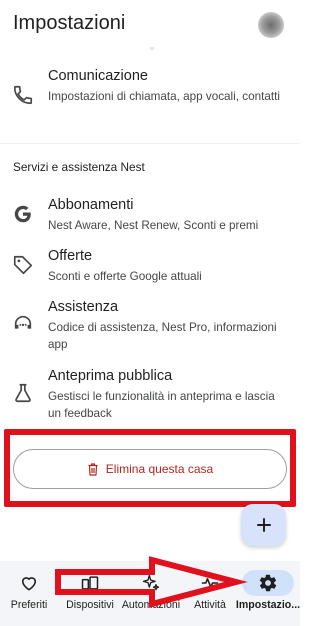 The height and width of the screenshot is (626, 320). What do you see at coordinates (23, 393) in the screenshot?
I see `flask-icon` at bounding box center [23, 393].